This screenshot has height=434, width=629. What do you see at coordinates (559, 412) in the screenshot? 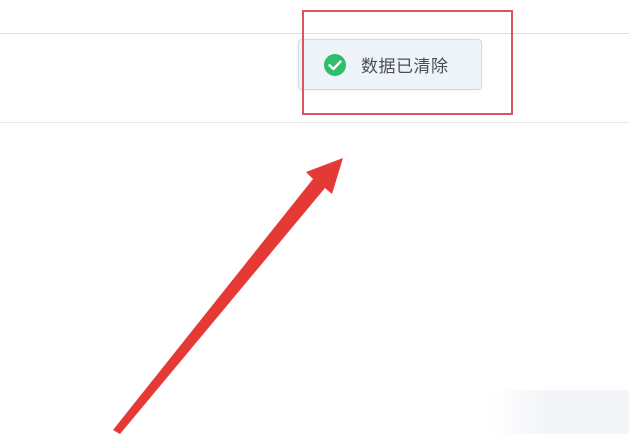
I see `corner-shade` at bounding box center [559, 412].